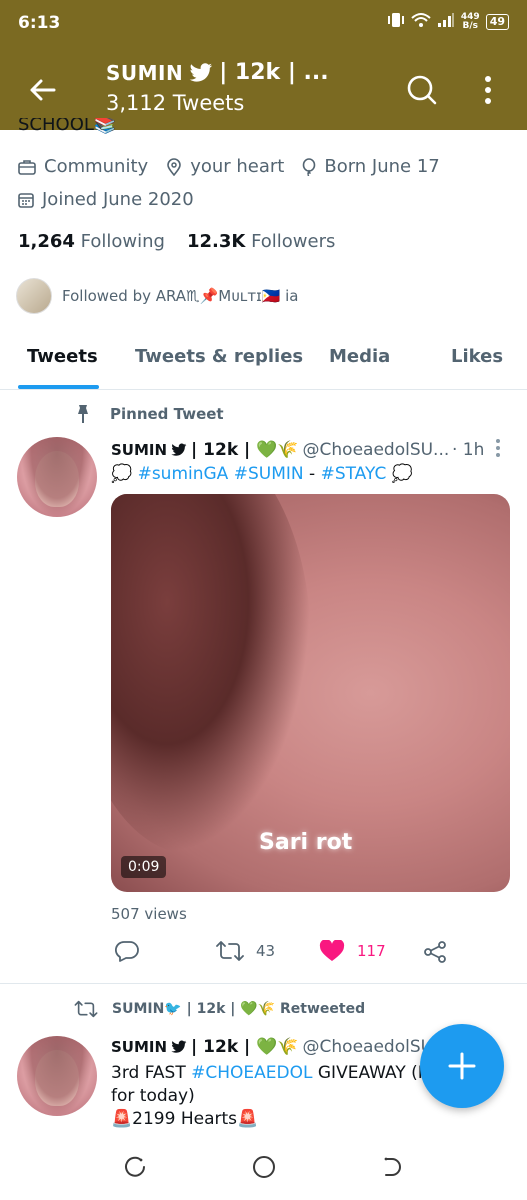 Image resolution: width=527 pixels, height=1200 pixels. Describe the element at coordinates (238, 1009) in the screenshot. I see `retweeted-by-text: SUMIN🐦 | 12k | 💚🌾 Retweeted` at that location.